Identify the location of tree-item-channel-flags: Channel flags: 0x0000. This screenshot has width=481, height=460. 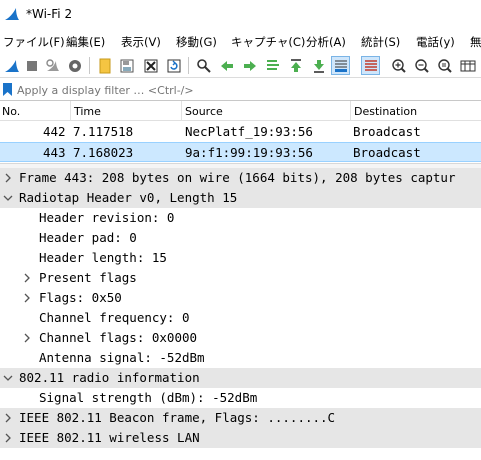
(240, 338).